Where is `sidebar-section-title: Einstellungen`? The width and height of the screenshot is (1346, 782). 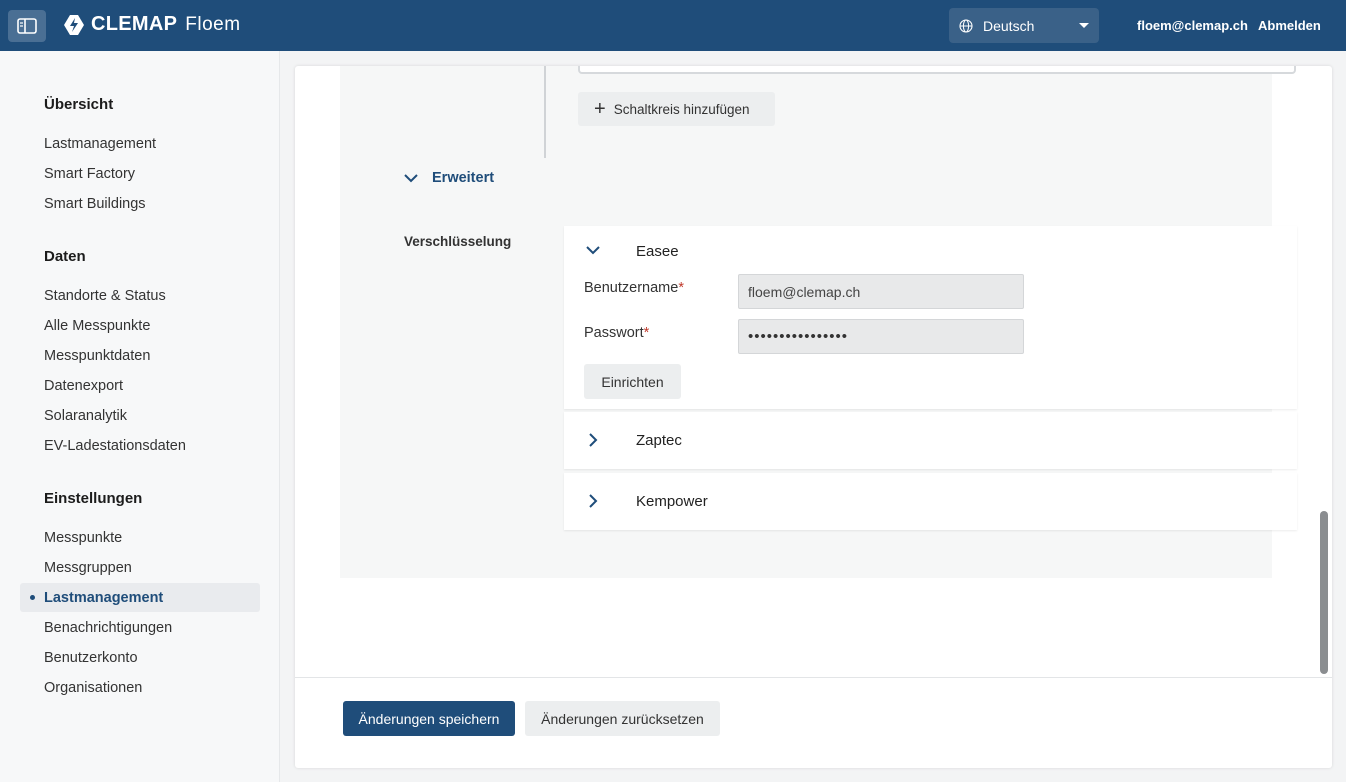
sidebar-section-title: Einstellungen is located at coordinates (93, 498).